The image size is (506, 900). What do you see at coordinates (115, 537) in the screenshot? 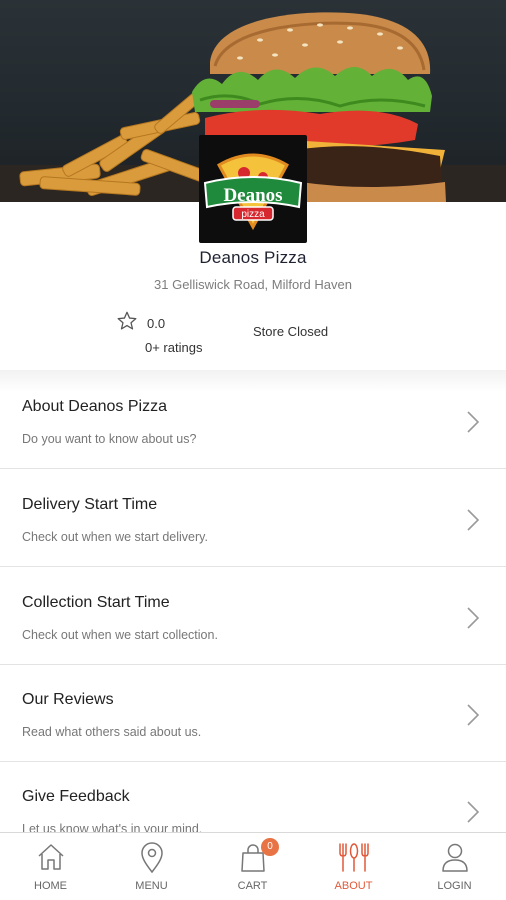
I see `menu-item-subtitle: Check out when we start delivery.` at bounding box center [115, 537].